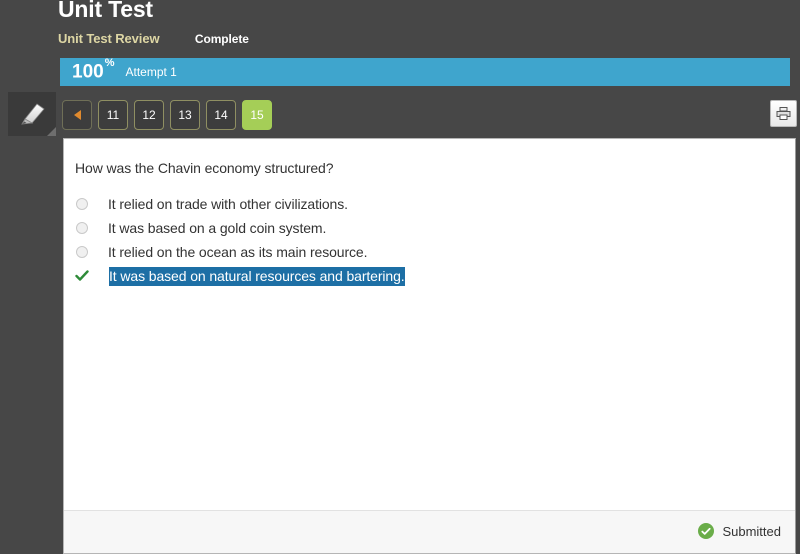  Describe the element at coordinates (109, 38) in the screenshot. I see `assignment-subtitle: Unit Test Review` at that location.